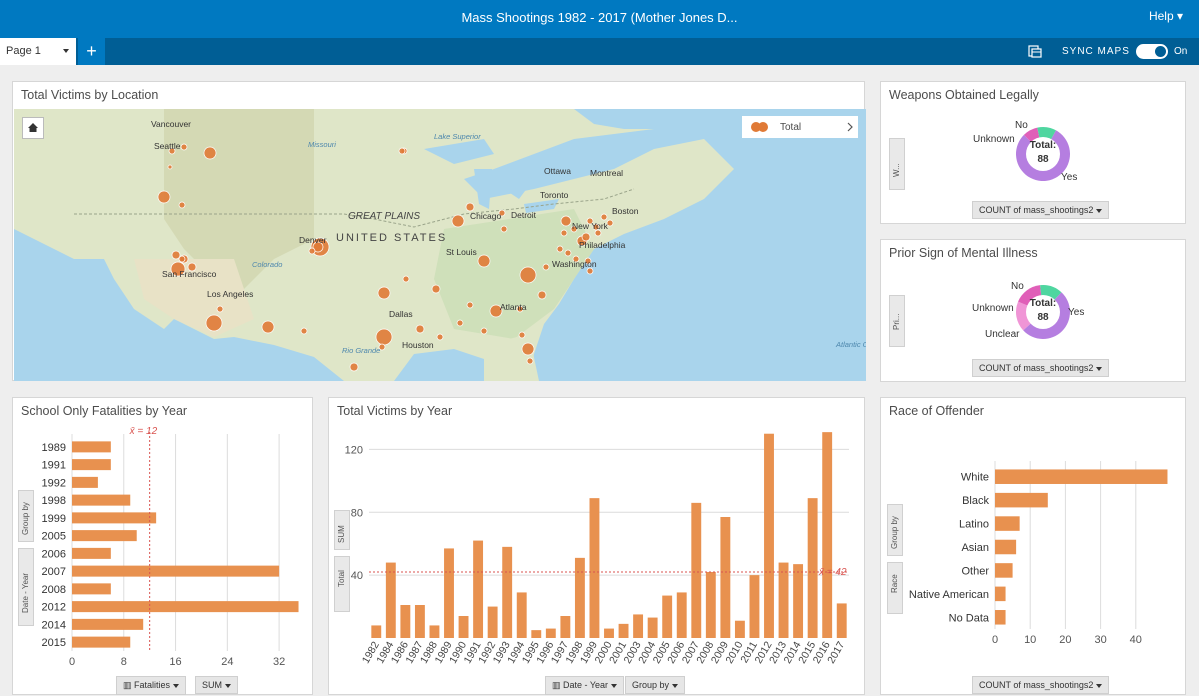 Image resolution: width=1199 pixels, height=696 pixels. What do you see at coordinates (800, 127) in the screenshot?
I see `map-legend: Total` at bounding box center [800, 127].